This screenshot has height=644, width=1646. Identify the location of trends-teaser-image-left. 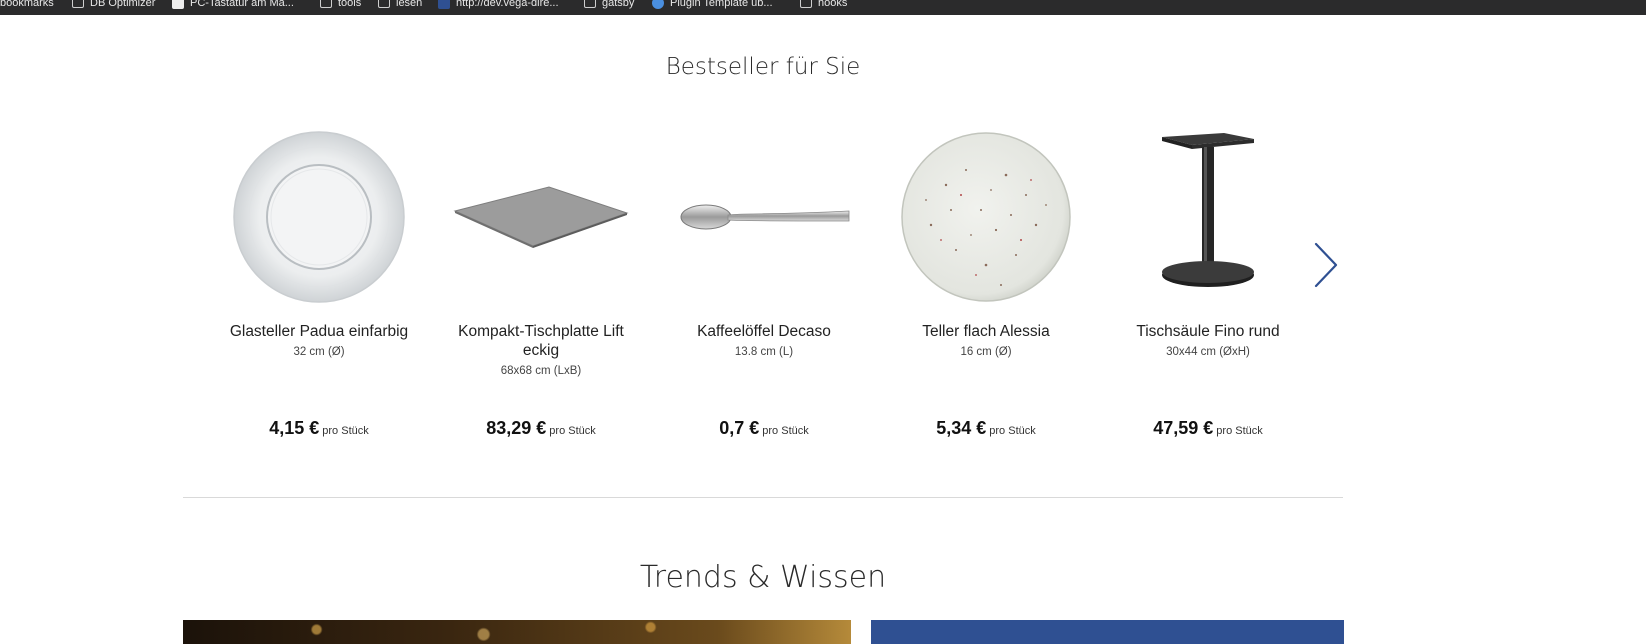
(517, 632).